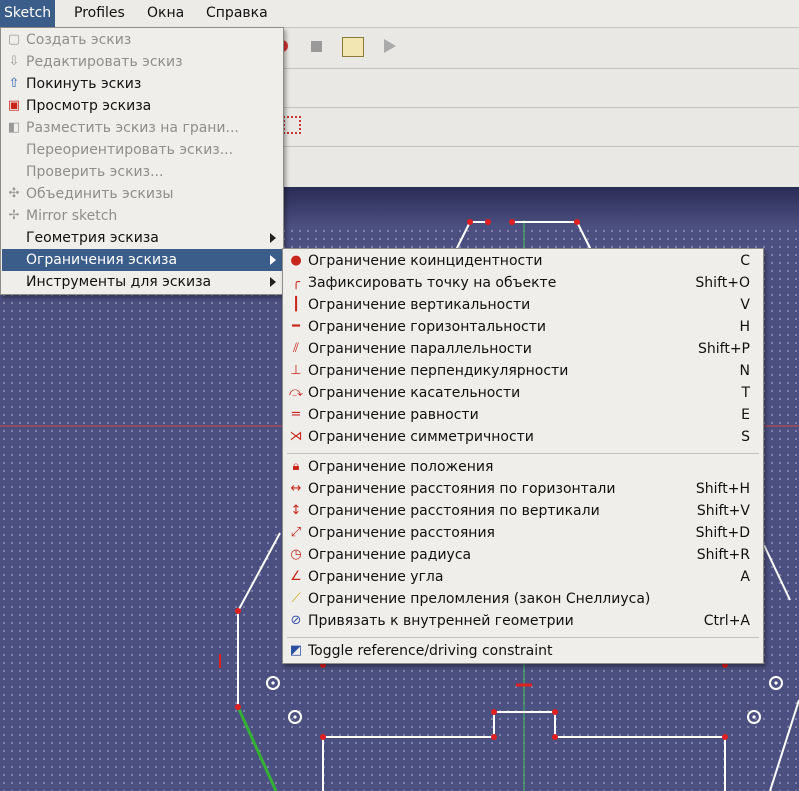 The width and height of the screenshot is (799, 791). Describe the element at coordinates (523, 371) in the screenshot. I see `menu-item-perpendicular: ⊥ Ограничение перпендикулярности N` at that location.